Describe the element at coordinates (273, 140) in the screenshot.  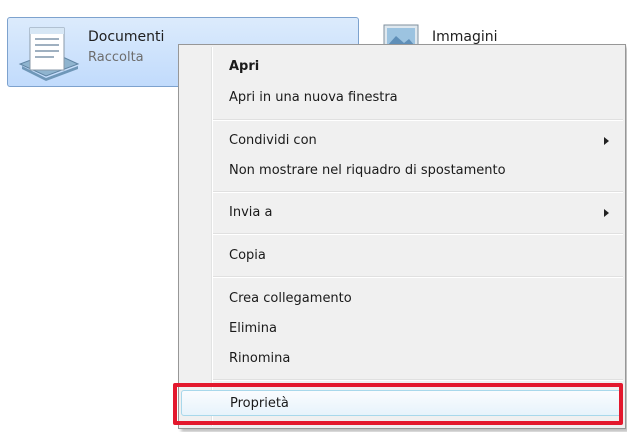
I see `menu-item-label: Condividi con` at that location.